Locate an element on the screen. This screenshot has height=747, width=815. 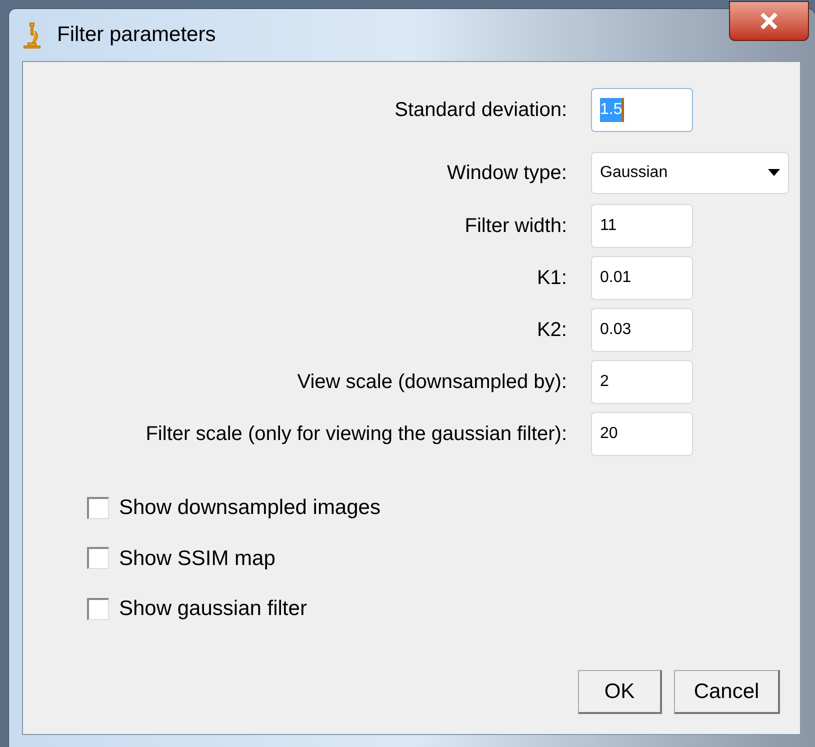
field-label: Filter width: is located at coordinates (515, 226).